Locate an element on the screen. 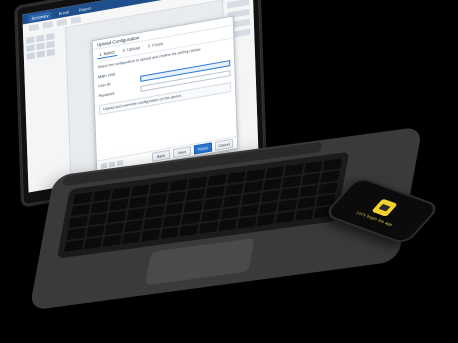 This screenshot has width=458, height=343. dialog-tab-upload: 2. Upload is located at coordinates (131, 50).